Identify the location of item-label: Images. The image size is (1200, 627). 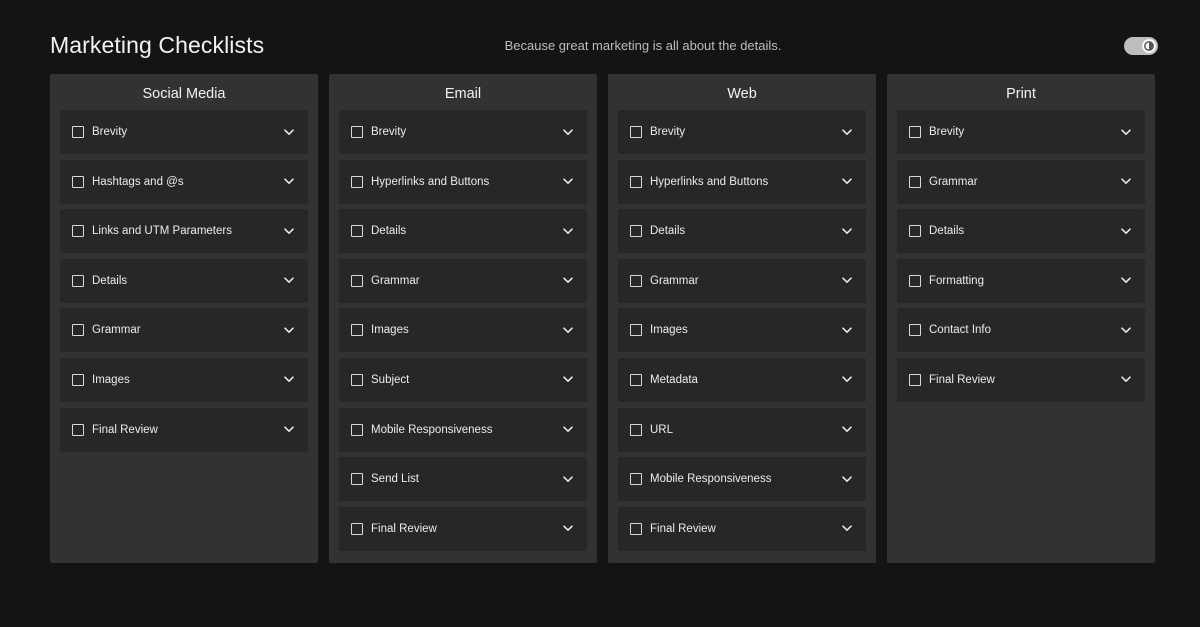
(111, 379).